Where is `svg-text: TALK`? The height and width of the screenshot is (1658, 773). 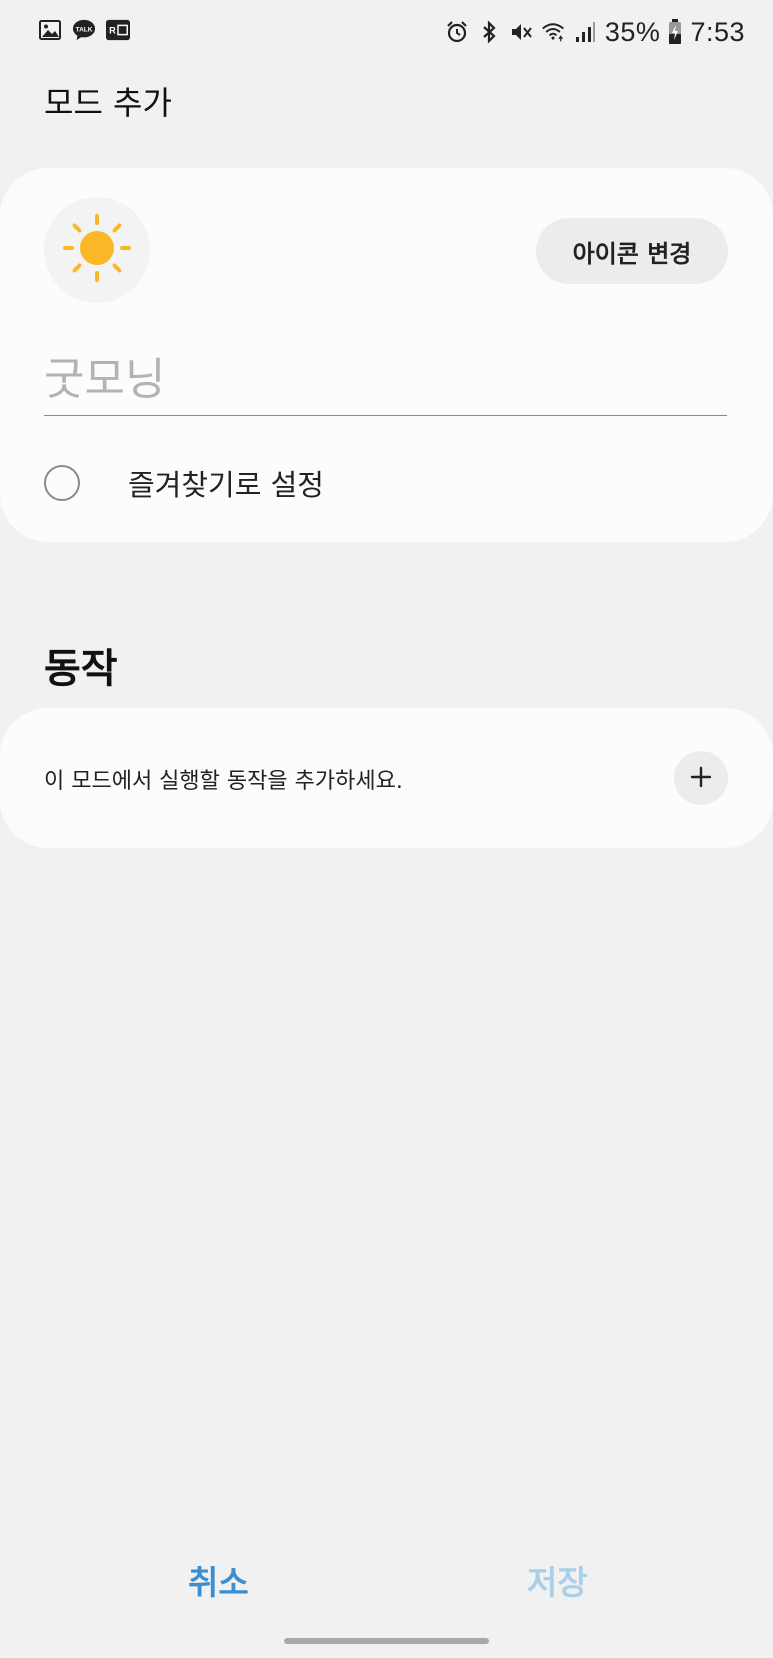
svg-text: TALK is located at coordinates (84, 29).